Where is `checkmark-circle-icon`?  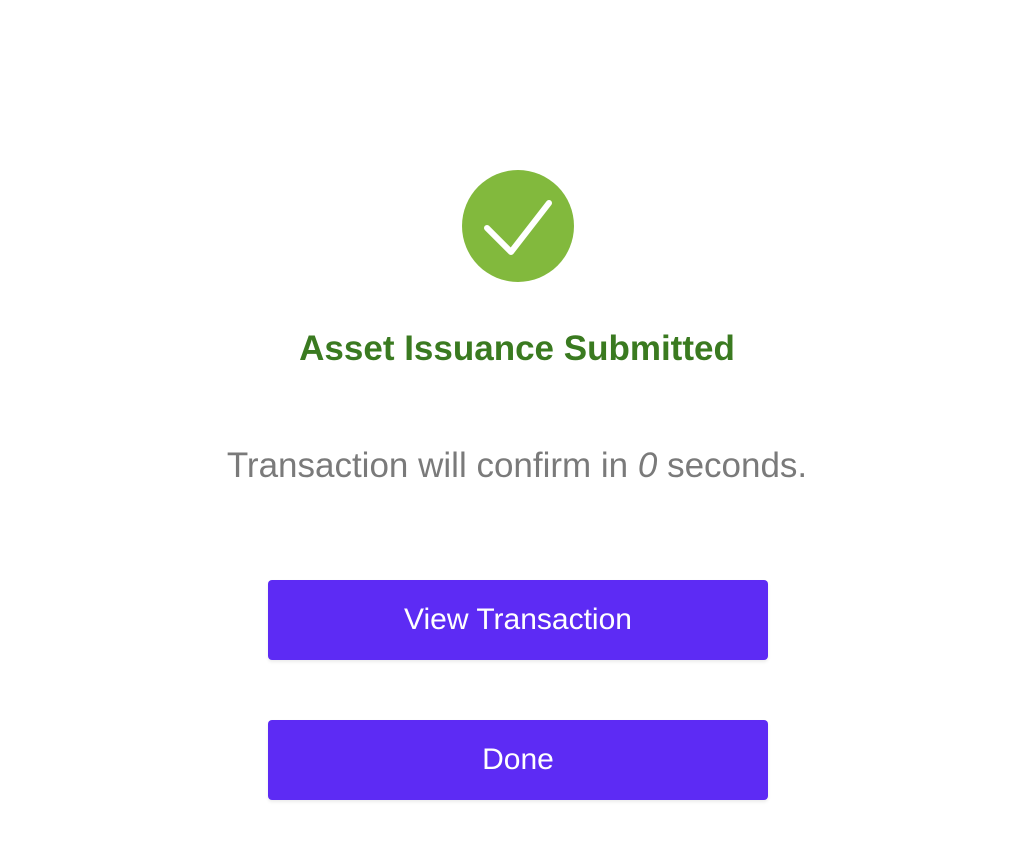
checkmark-circle-icon is located at coordinates (518, 226).